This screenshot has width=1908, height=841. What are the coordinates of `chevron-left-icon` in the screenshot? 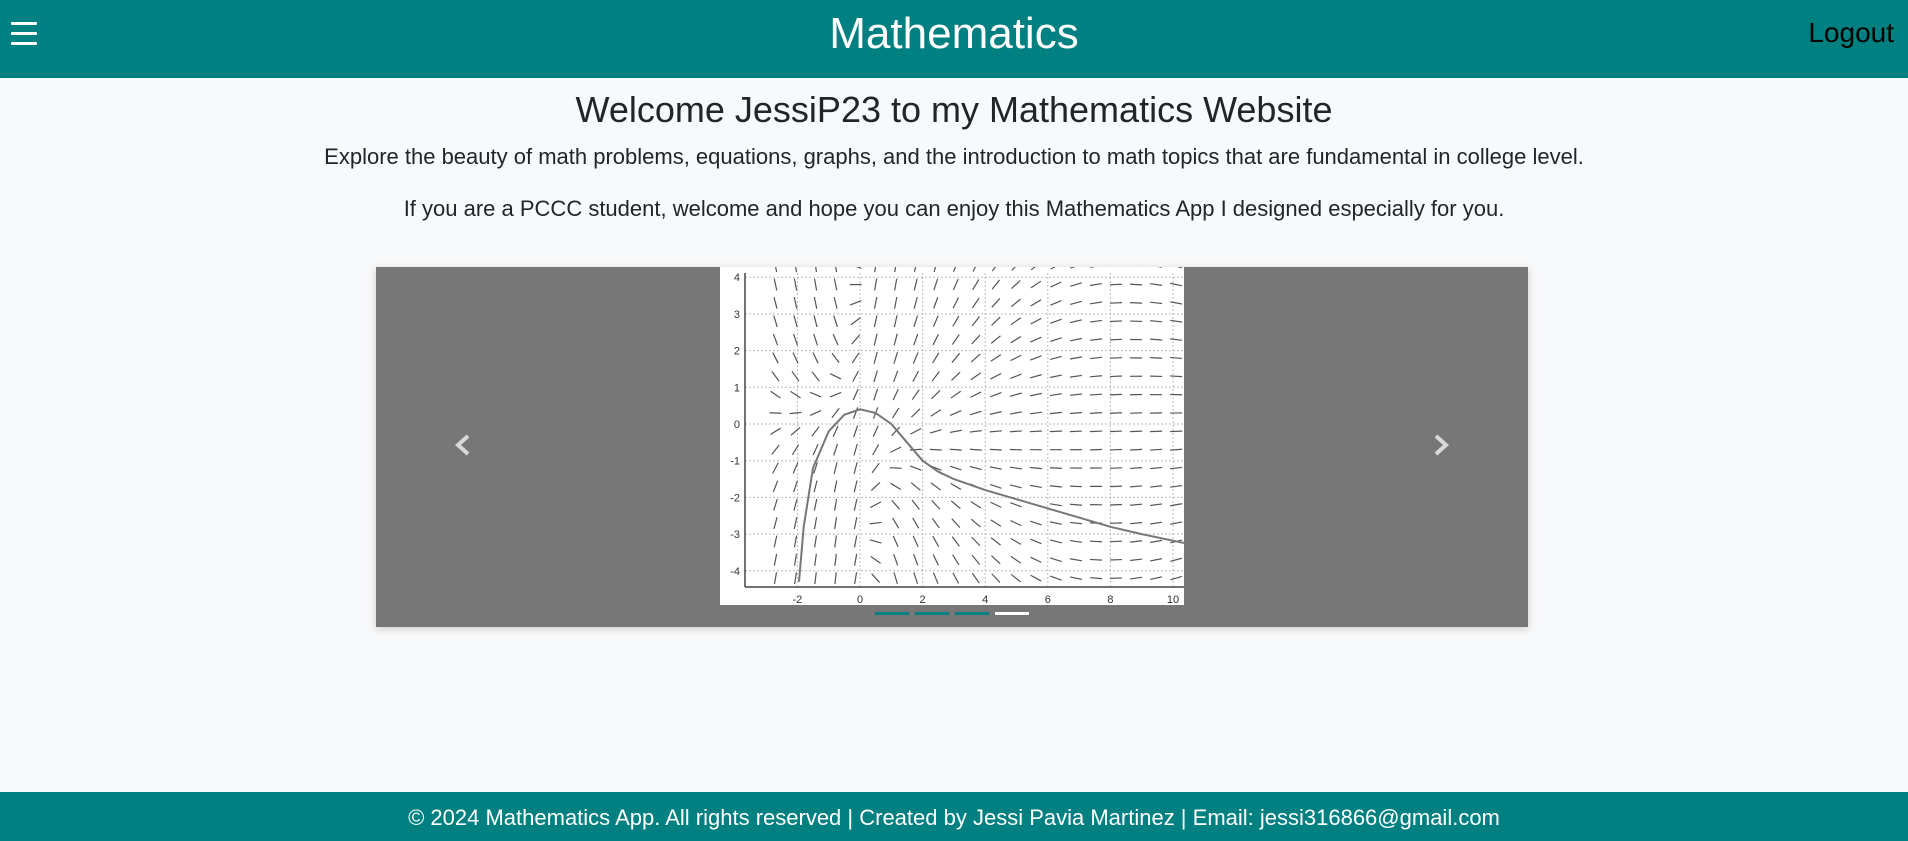 It's located at (462, 445).